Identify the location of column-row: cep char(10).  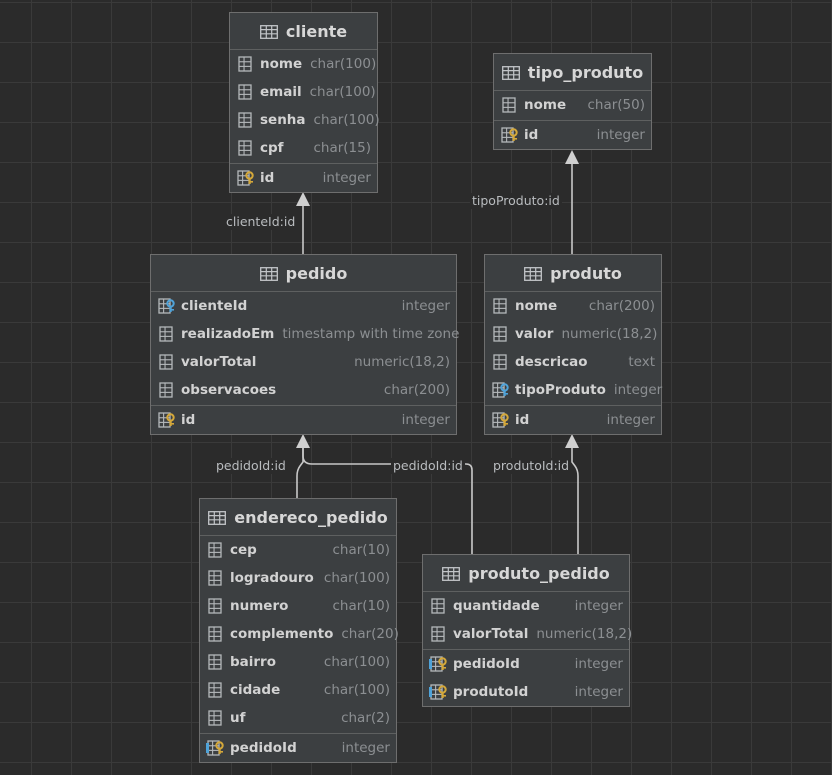
(298, 550).